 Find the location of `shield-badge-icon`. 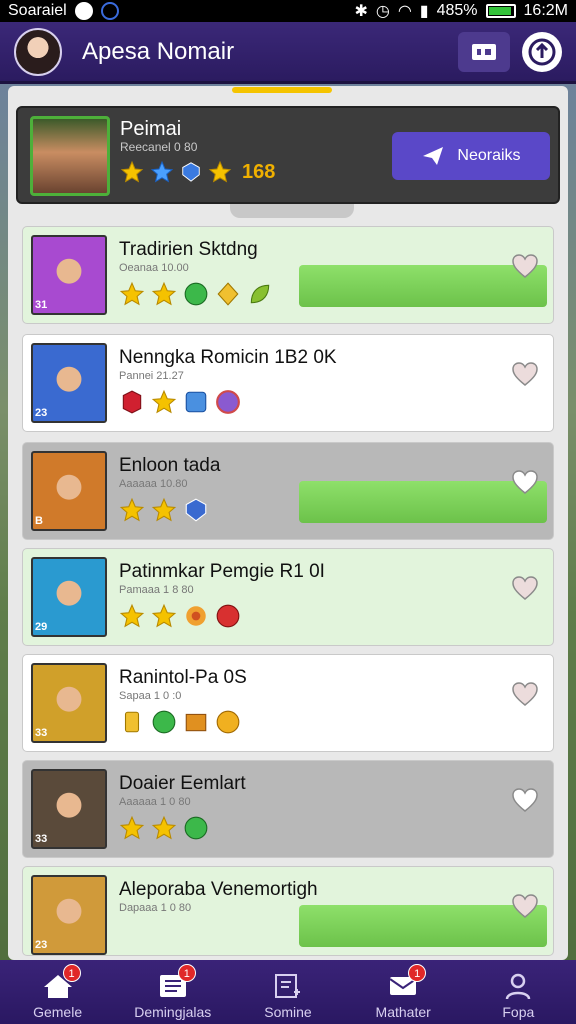

shield-badge-icon is located at coordinates (191, 172).